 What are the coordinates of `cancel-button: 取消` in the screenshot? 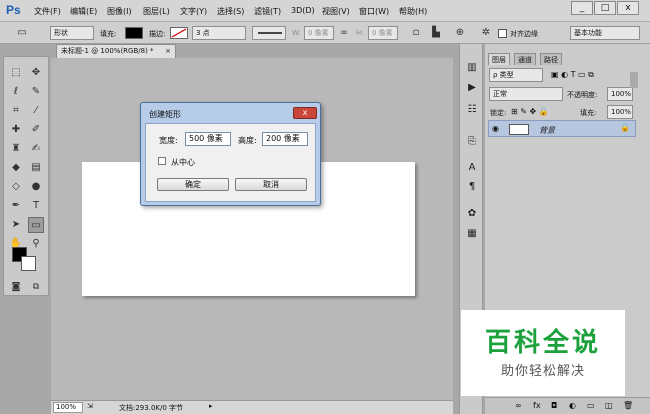 It's located at (271, 184).